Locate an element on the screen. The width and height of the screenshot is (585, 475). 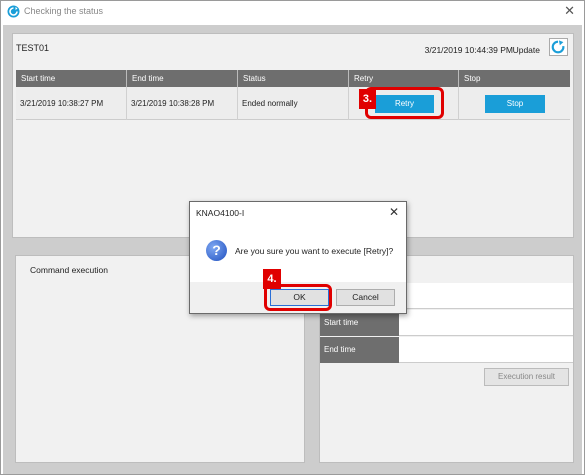
window-title: Checking the status is located at coordinates (64, 11).